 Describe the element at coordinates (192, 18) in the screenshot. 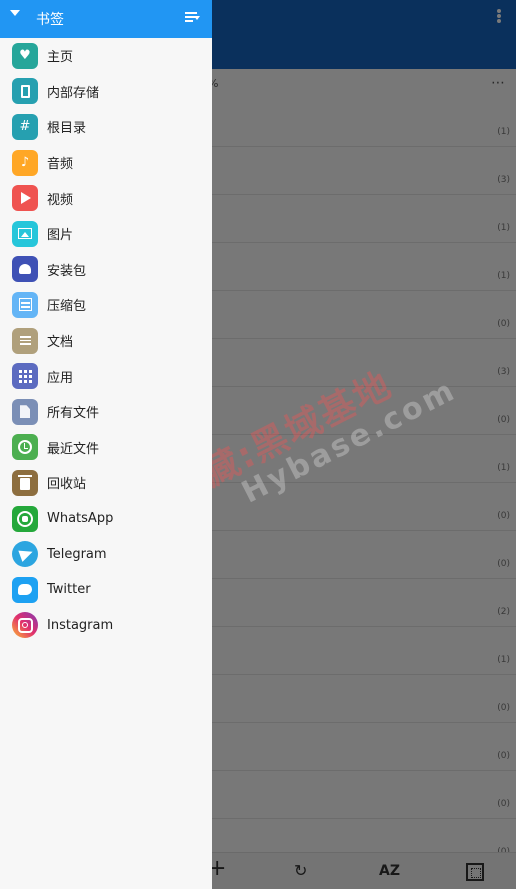

I see `sort-list-icon` at that location.